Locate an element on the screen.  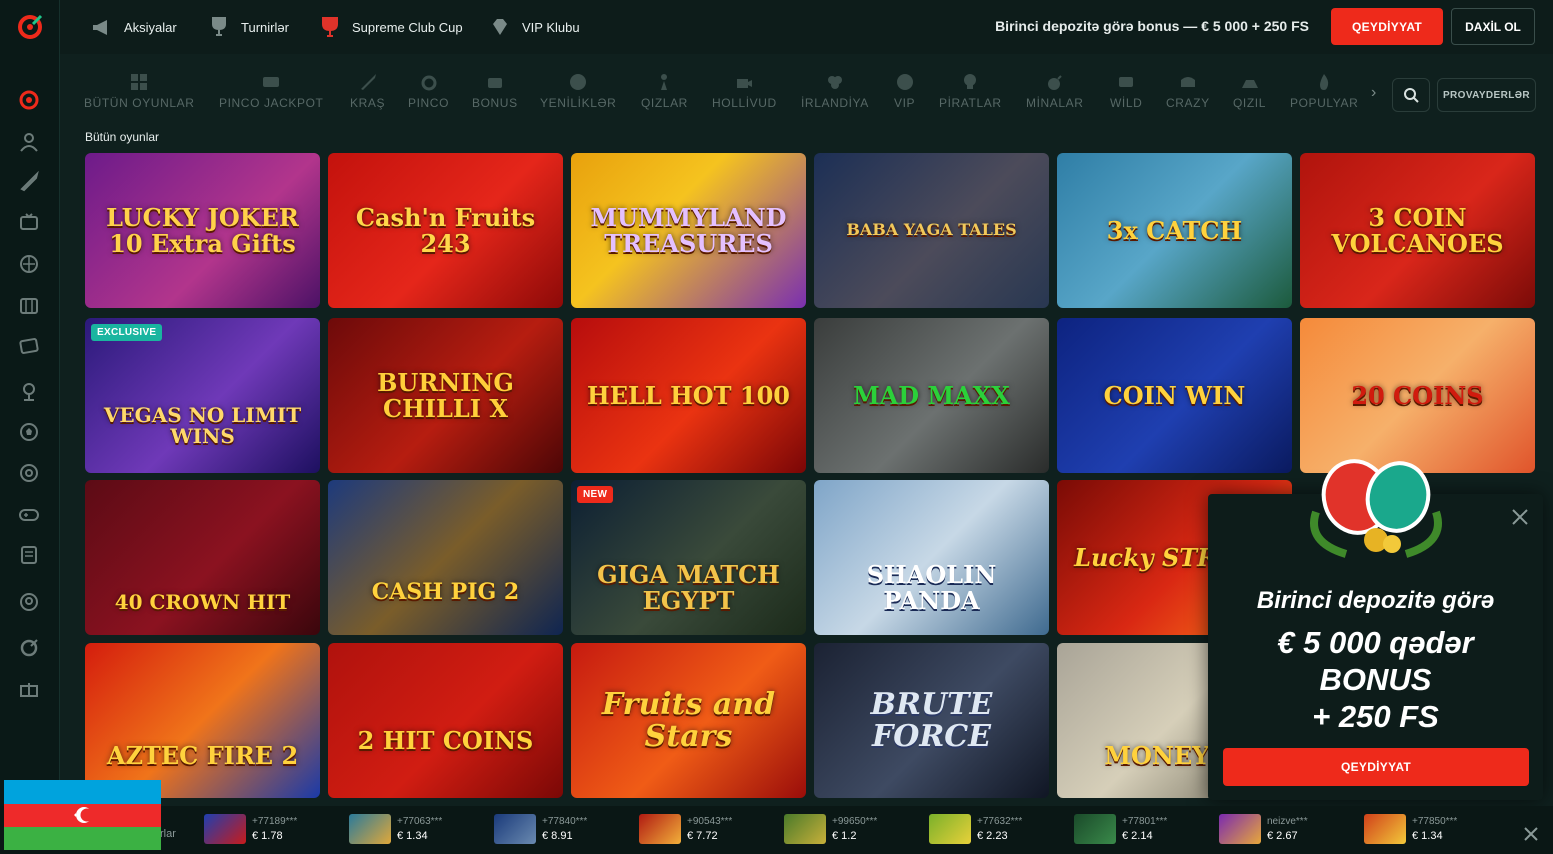
winner-item: +77840*** € 8.91 is located at coordinates (540, 829).